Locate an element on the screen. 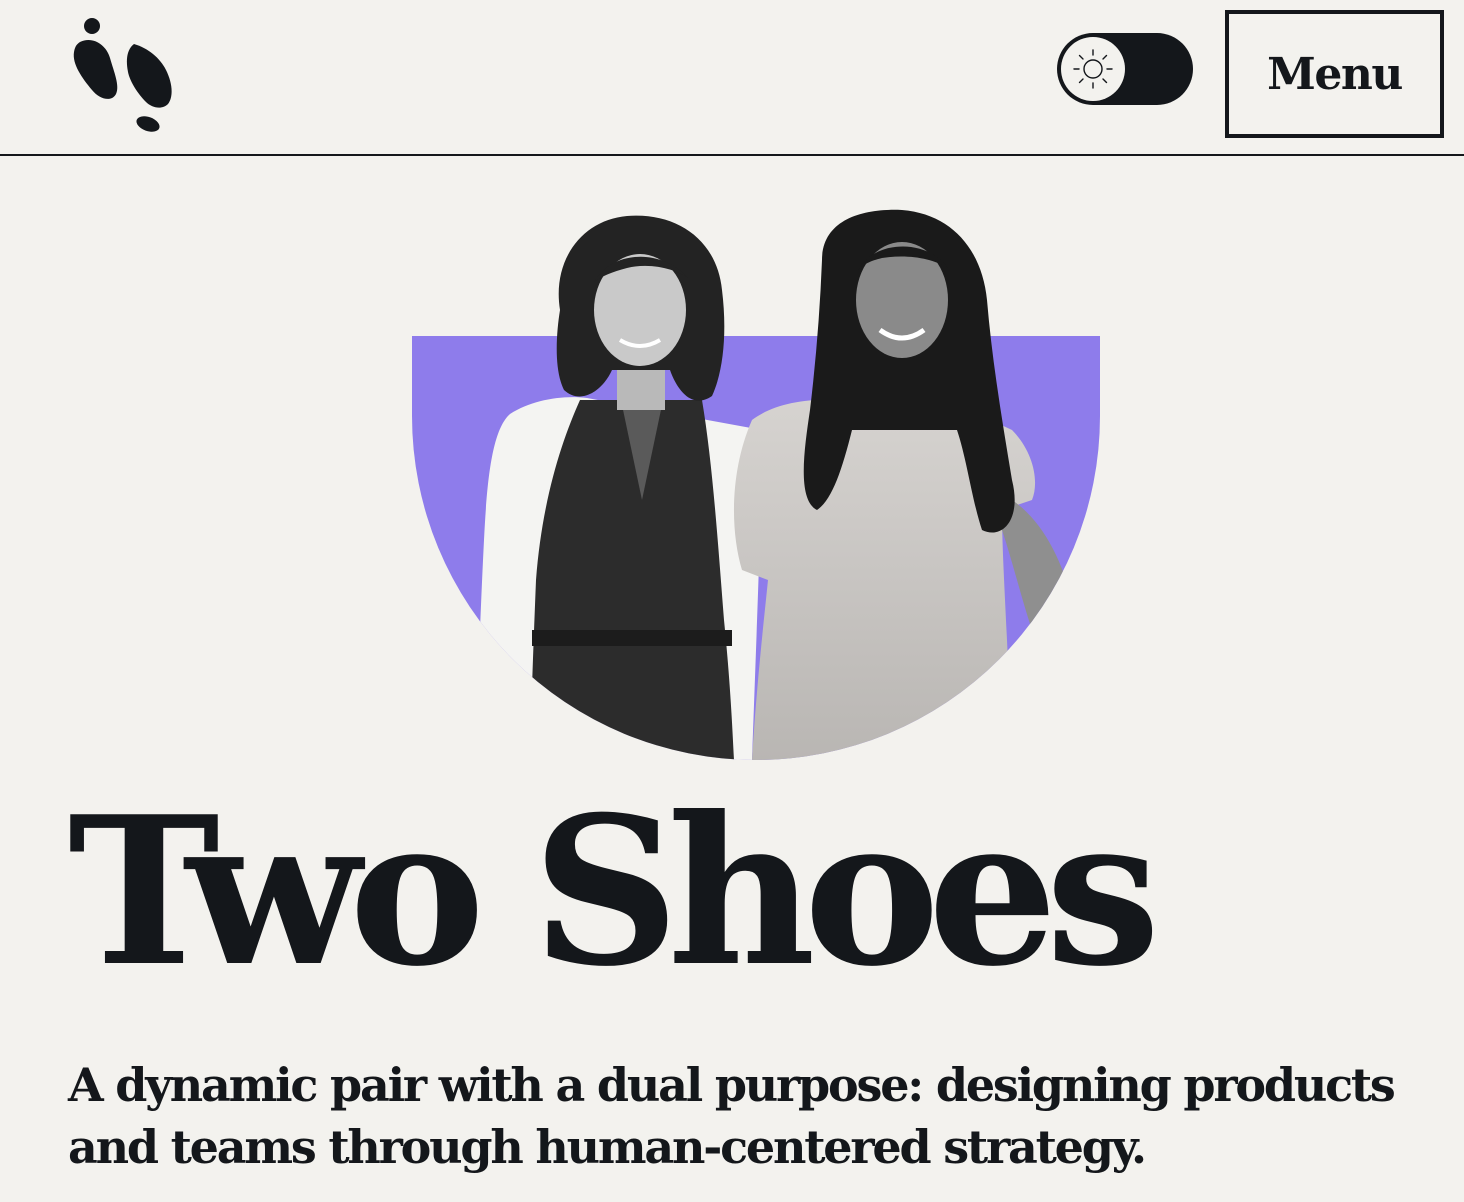  site-header: Menu is located at coordinates (732, 78).